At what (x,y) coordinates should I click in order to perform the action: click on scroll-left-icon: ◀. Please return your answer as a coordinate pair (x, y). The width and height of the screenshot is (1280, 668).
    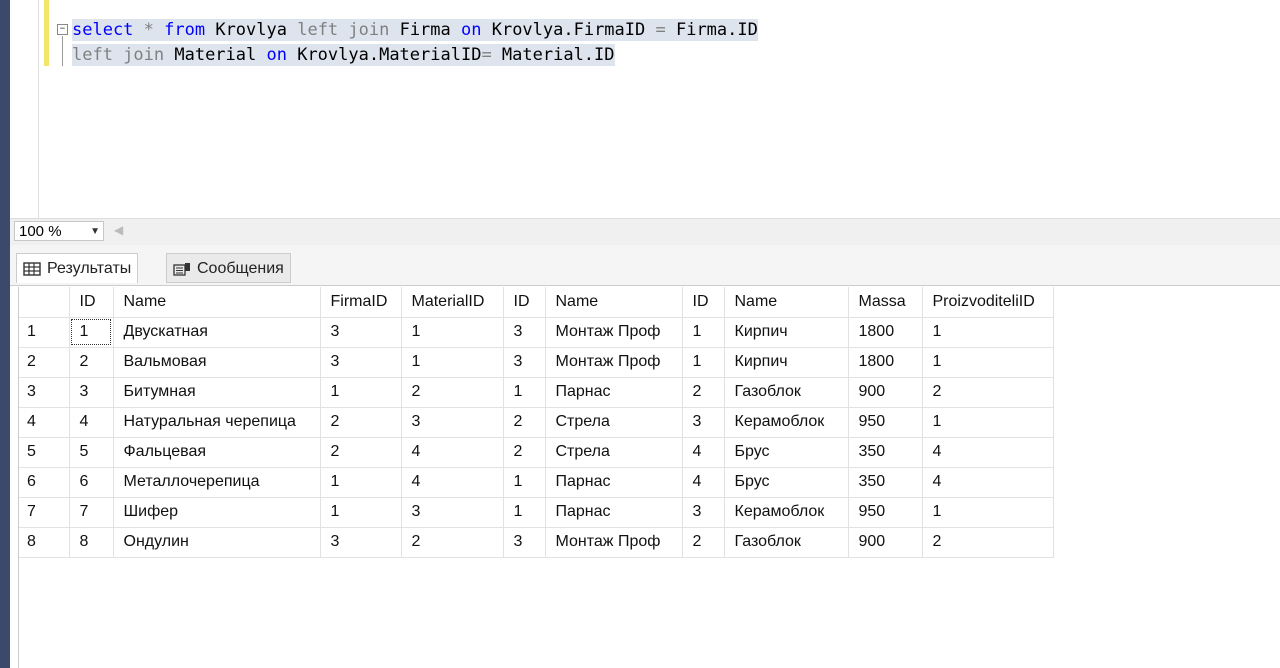
    Looking at the image, I should click on (118, 230).